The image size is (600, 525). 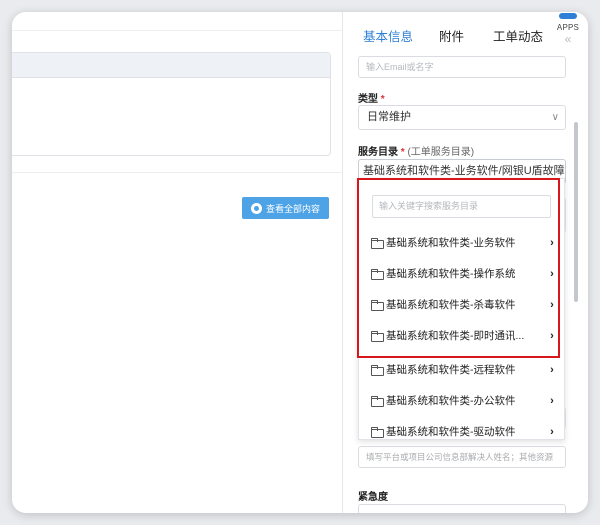 What do you see at coordinates (451, 35) in the screenshot?
I see `tab-attachments: 附件` at bounding box center [451, 35].